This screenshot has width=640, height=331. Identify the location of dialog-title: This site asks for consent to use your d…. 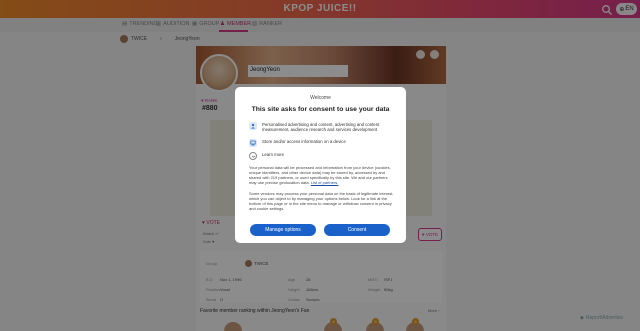
(320, 109).